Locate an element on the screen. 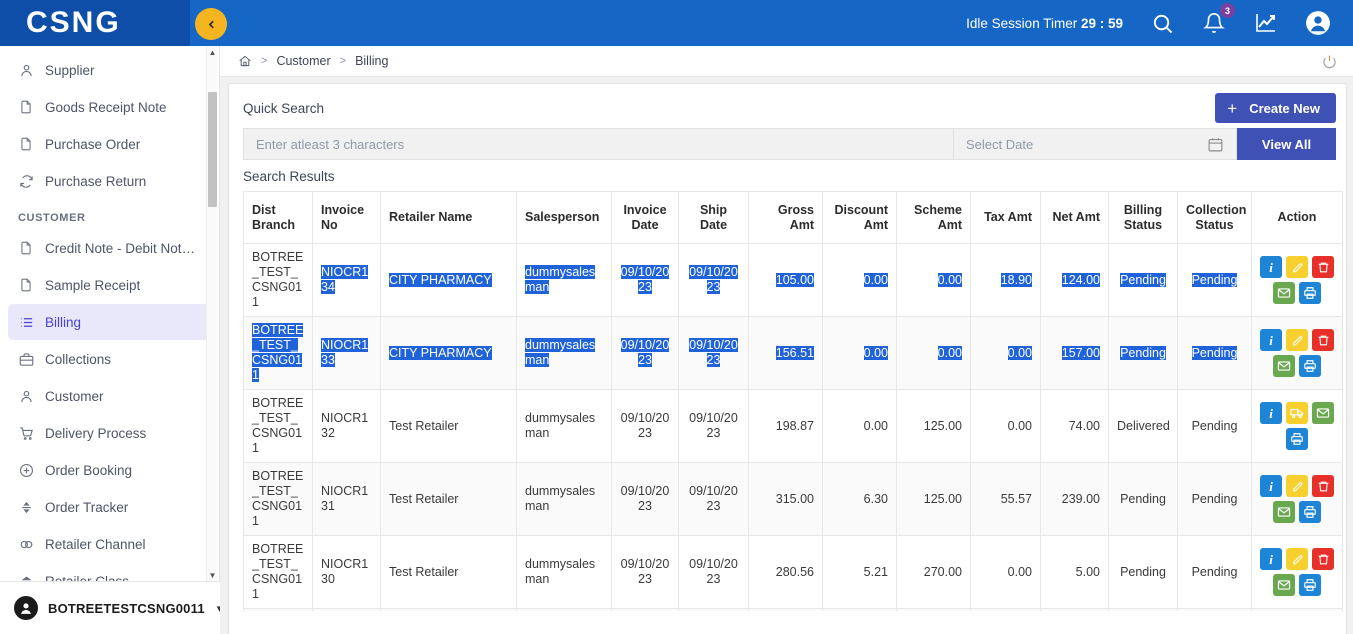 The height and width of the screenshot is (634, 1353). column-header-scheme-amt: Scheme Amt is located at coordinates (933, 217).